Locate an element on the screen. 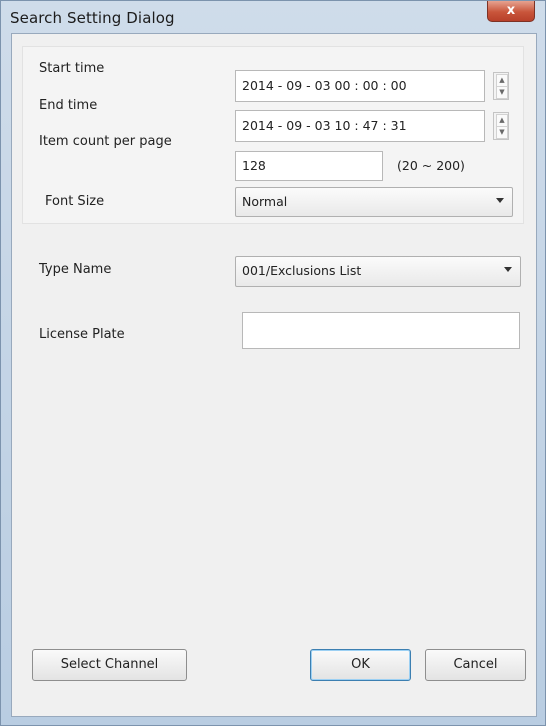  type-name-value: 001/Exclusions List is located at coordinates (302, 270).